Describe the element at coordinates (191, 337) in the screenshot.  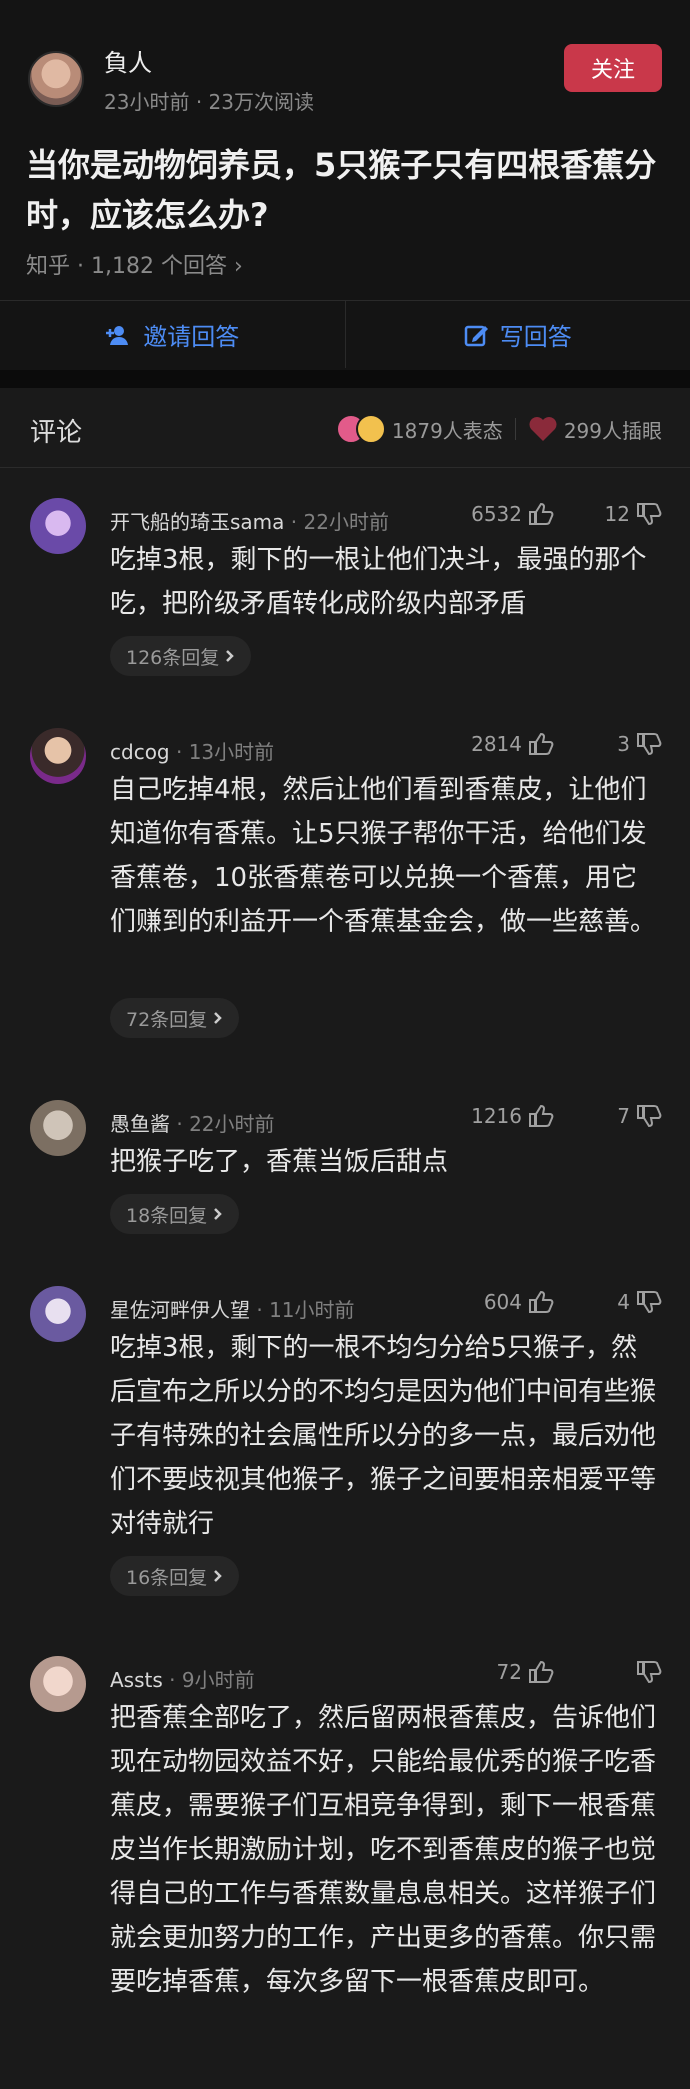
I see `invite-answer-label: 邀请回答` at that location.